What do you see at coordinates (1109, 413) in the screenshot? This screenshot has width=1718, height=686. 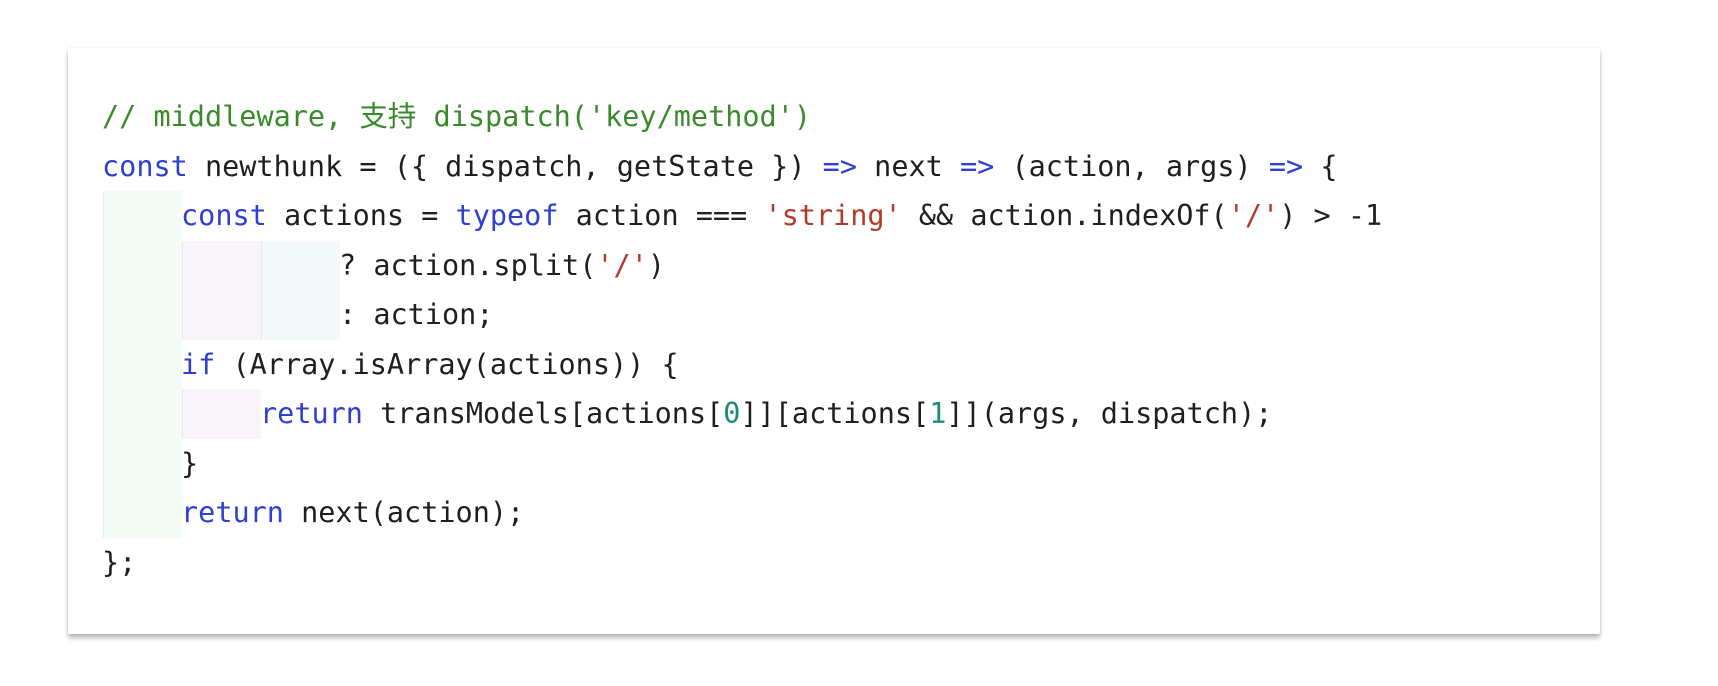 I see `code-token-plain: ]](args, dispatch);` at bounding box center [1109, 413].